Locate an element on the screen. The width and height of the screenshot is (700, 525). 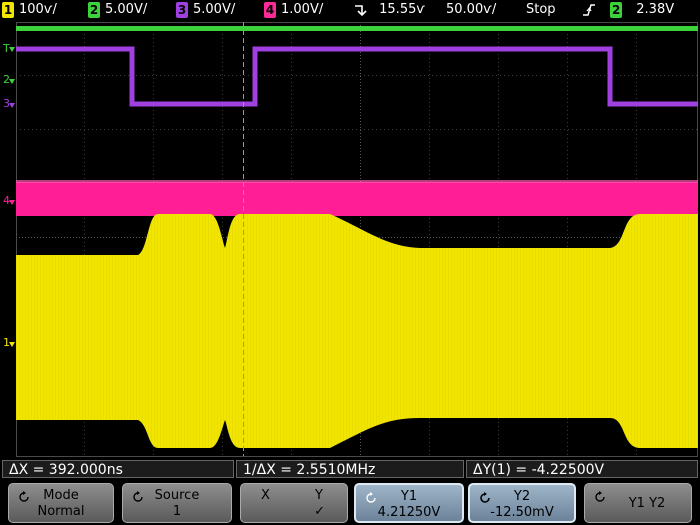
delay-value: 15.55ѵ is located at coordinates (402, 9).